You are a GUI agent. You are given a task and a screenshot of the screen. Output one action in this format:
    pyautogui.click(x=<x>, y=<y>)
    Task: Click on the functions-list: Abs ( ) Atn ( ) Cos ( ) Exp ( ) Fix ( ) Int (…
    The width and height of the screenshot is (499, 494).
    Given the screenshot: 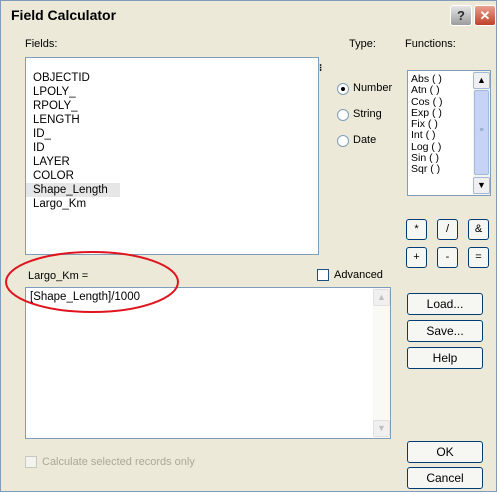 What is the action you would take?
    pyautogui.click(x=449, y=133)
    